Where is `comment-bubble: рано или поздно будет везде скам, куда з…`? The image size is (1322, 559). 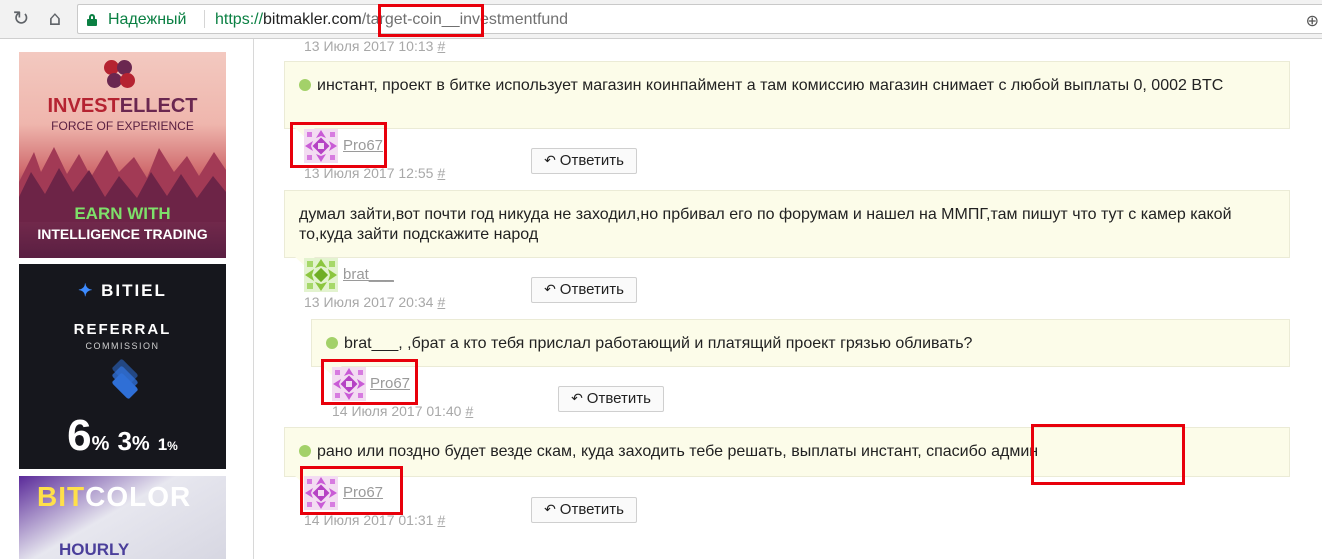 comment-bubble: рано или поздно будет везде скам, куда з… is located at coordinates (787, 456).